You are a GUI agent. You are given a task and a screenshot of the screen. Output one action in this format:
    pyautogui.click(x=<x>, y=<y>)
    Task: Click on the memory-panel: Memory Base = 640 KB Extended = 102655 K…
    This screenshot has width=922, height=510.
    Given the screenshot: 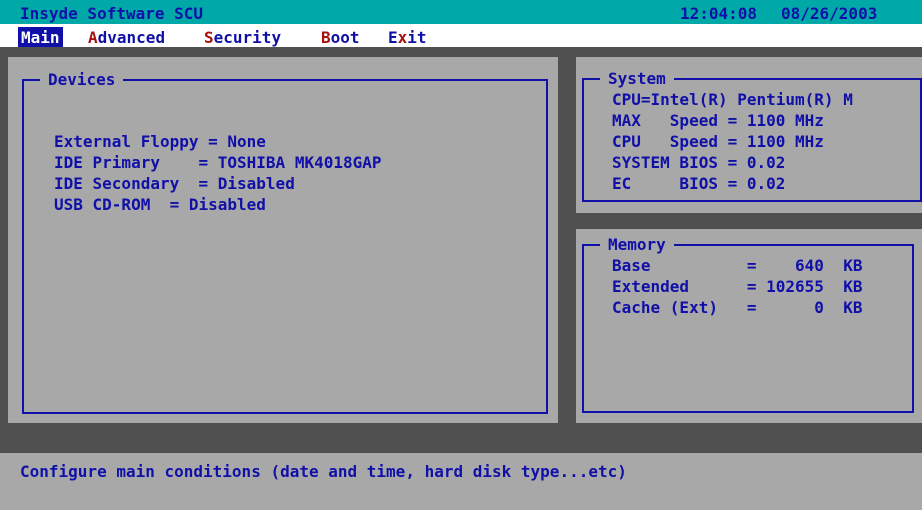 What is the action you would take?
    pyautogui.click(x=749, y=326)
    